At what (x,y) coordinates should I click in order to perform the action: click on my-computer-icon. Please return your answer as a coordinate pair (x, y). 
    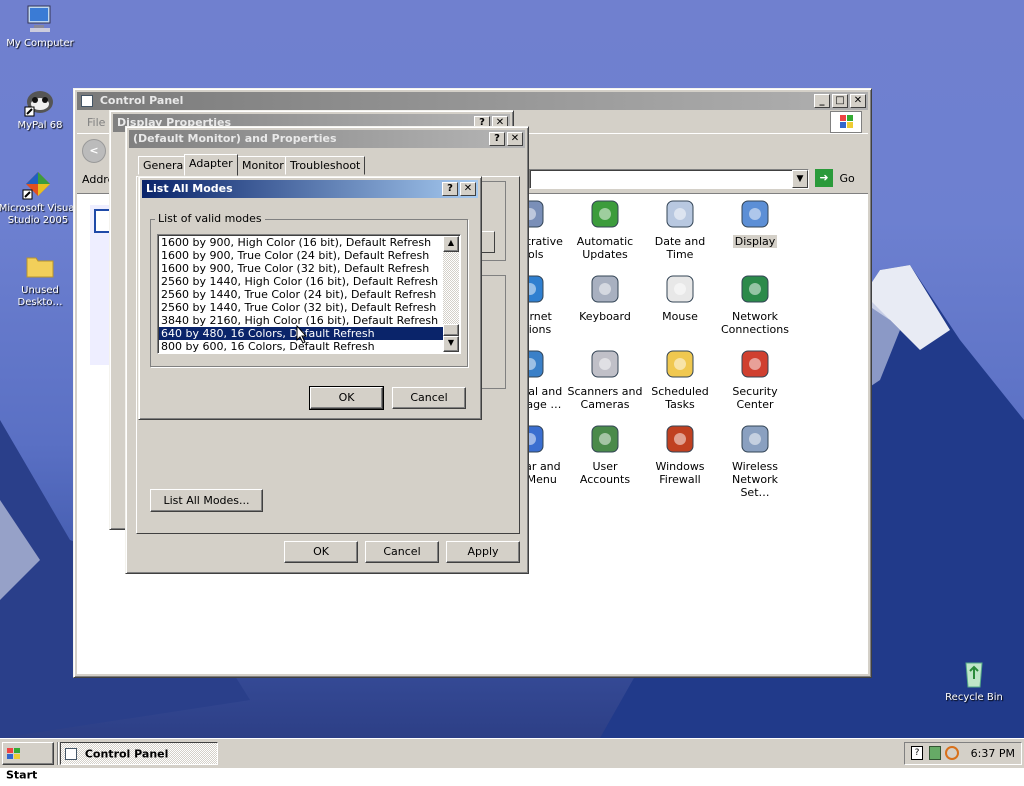
    Looking at the image, I should click on (40, 19).